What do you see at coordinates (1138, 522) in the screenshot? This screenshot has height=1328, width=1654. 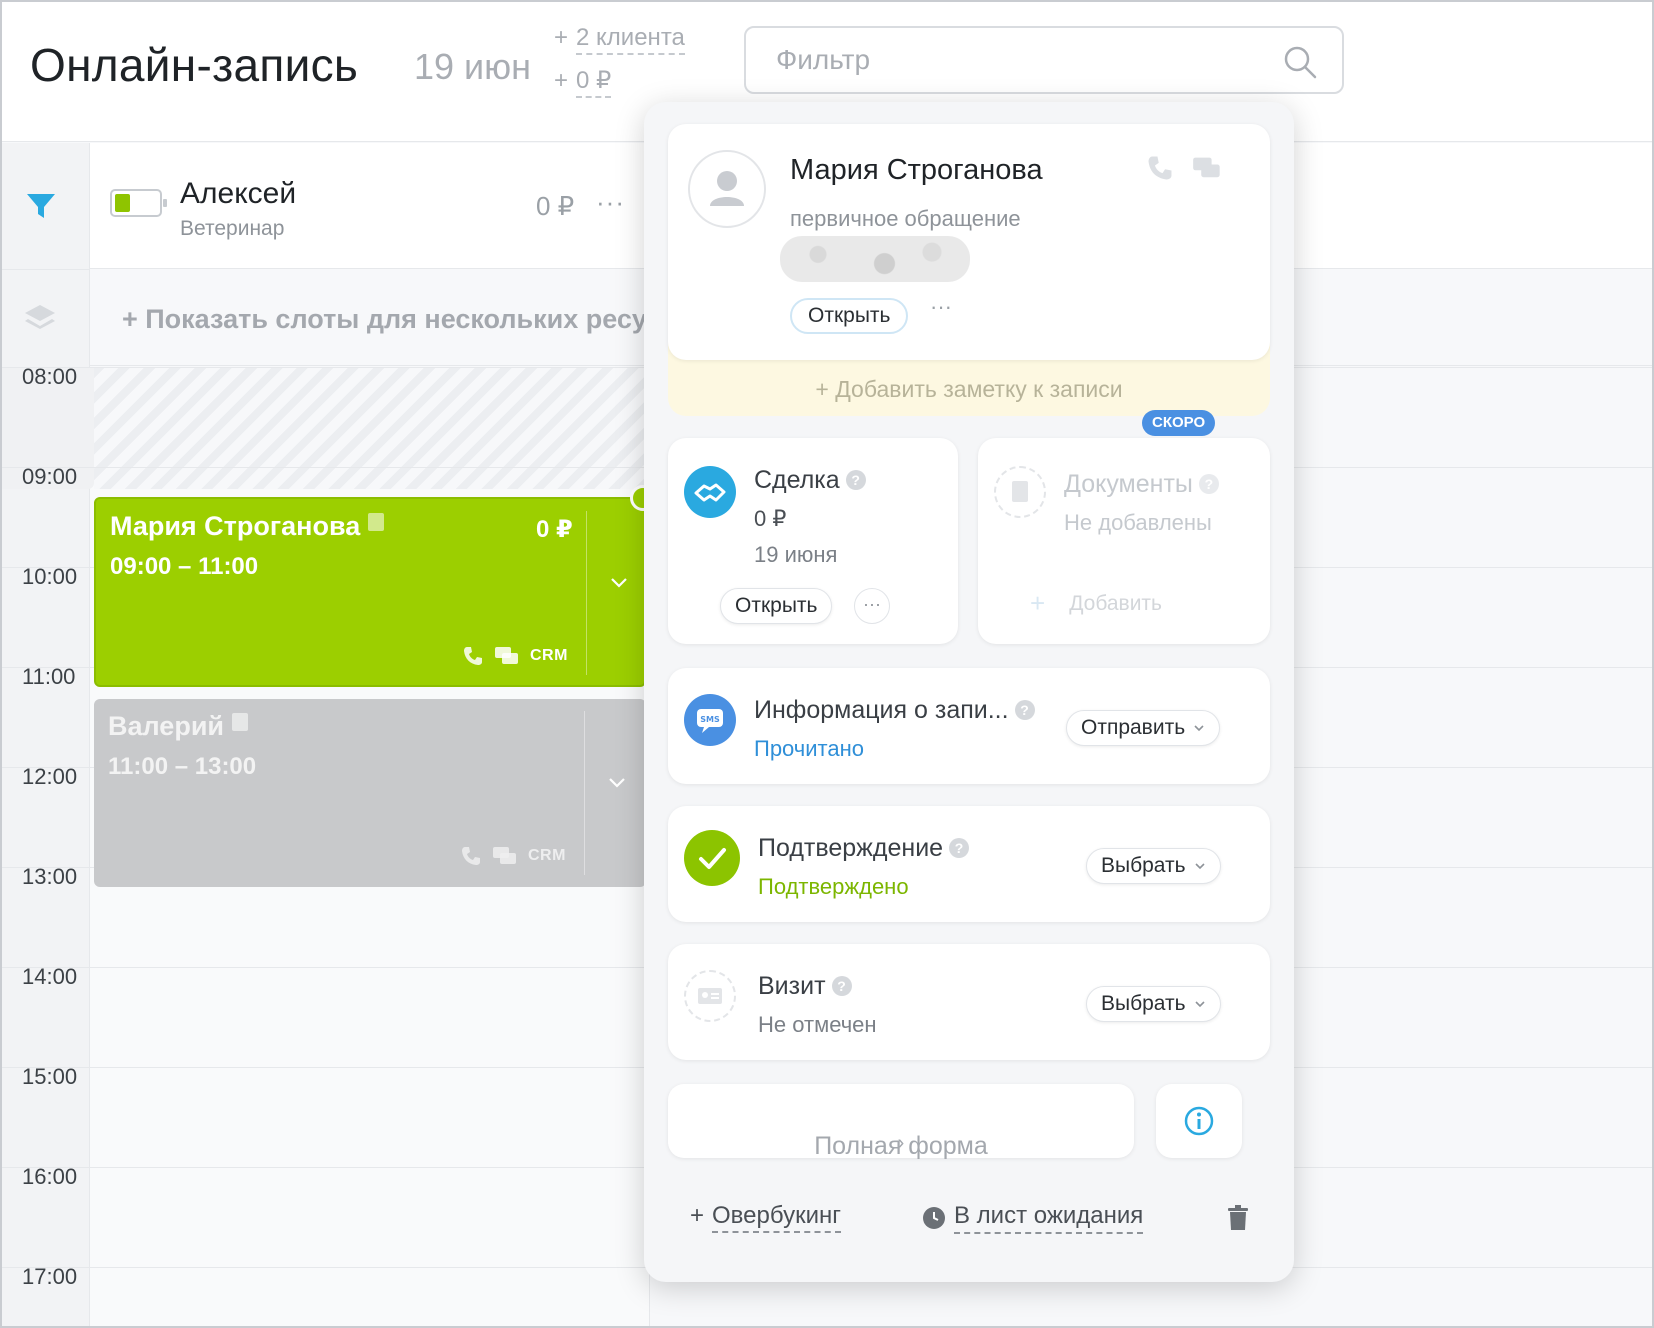 I see `documents-status: Не добавлены` at bounding box center [1138, 522].